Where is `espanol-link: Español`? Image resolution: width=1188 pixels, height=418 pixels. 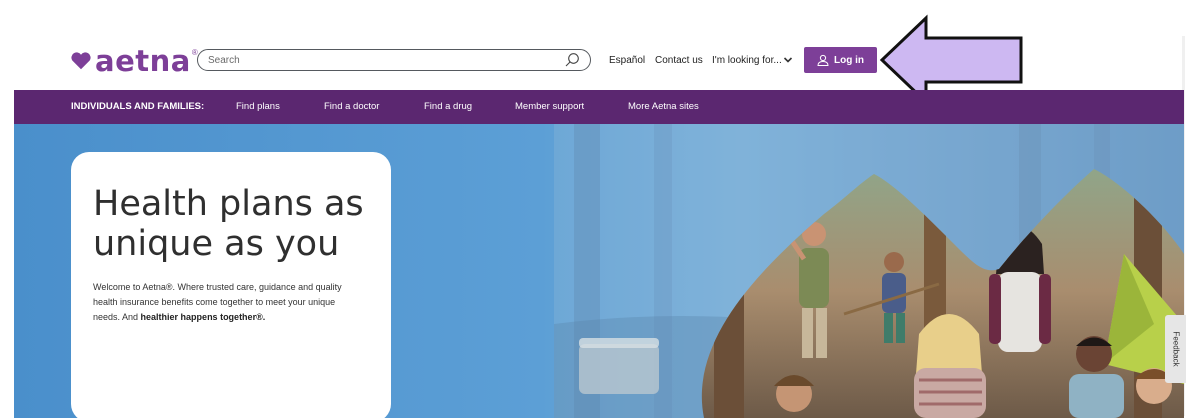
espanol-link: Español is located at coordinates (627, 61).